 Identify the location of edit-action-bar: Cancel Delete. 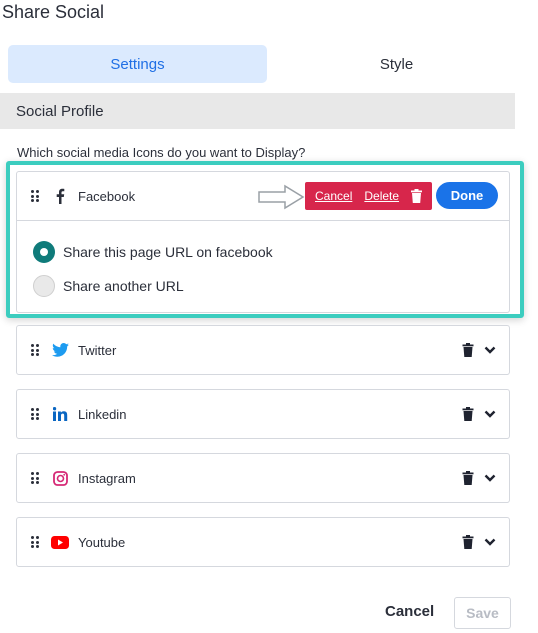
(368, 196).